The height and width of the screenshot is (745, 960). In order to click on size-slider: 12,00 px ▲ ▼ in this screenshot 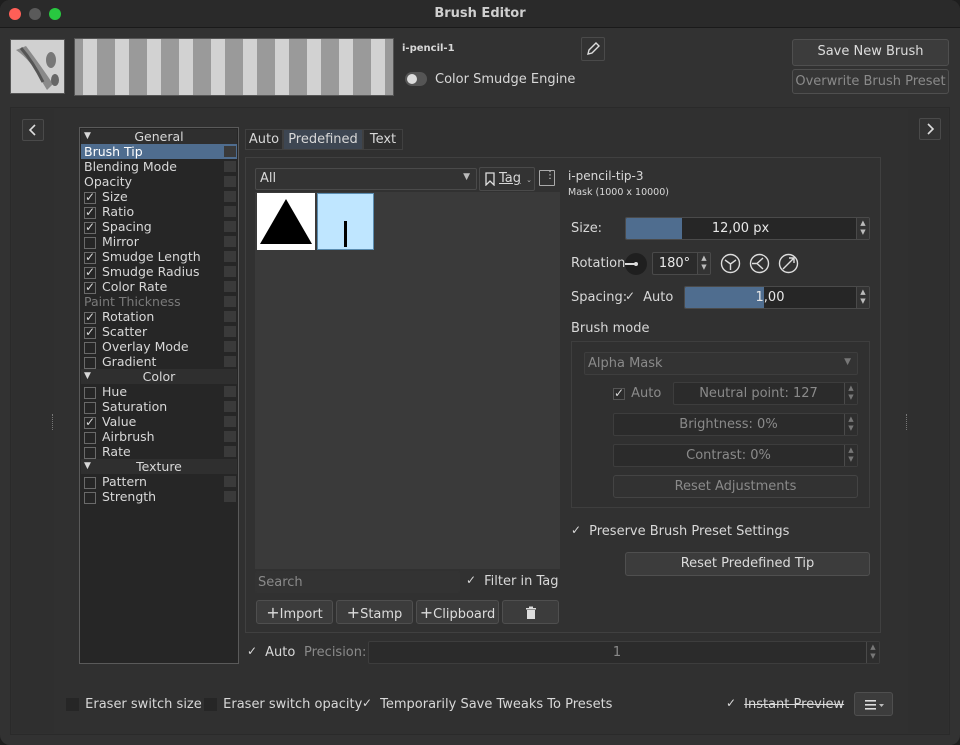, I will do `click(747, 228)`.